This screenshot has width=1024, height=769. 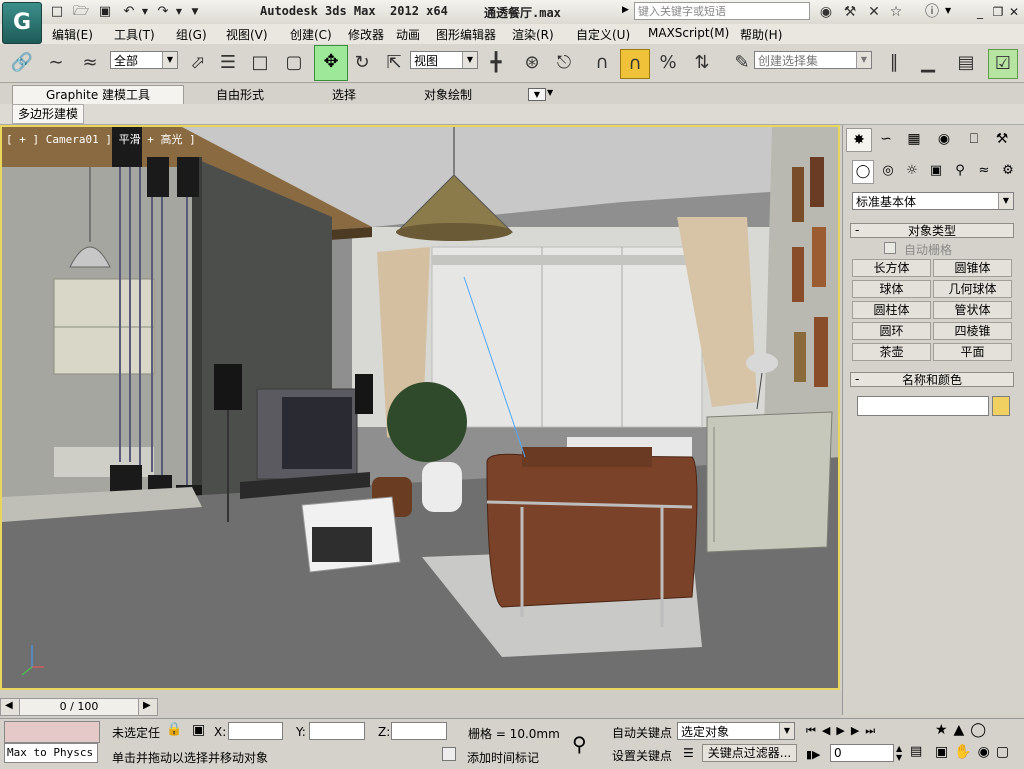 What do you see at coordinates (899, 753) in the screenshot?
I see `frame-spinner-icon: ▲ ▼` at bounding box center [899, 753].